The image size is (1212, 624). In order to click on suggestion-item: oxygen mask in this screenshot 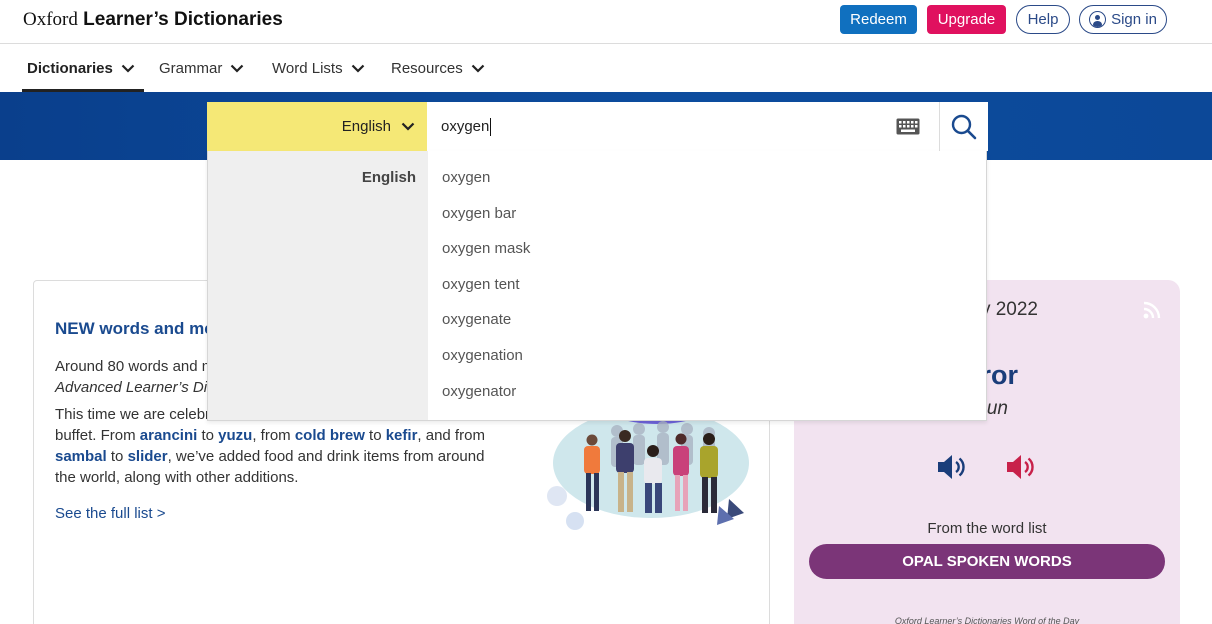, I will do `click(486, 258)`.